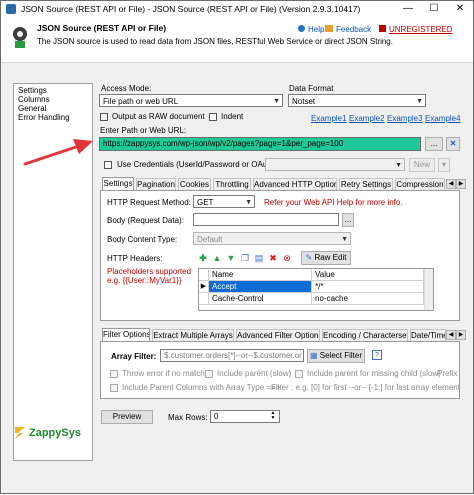 Image resolution: width=474 pixels, height=495 pixels. What do you see at coordinates (273, 416) in the screenshot?
I see `max-rows-stepper: ▲ ▼` at bounding box center [273, 416].